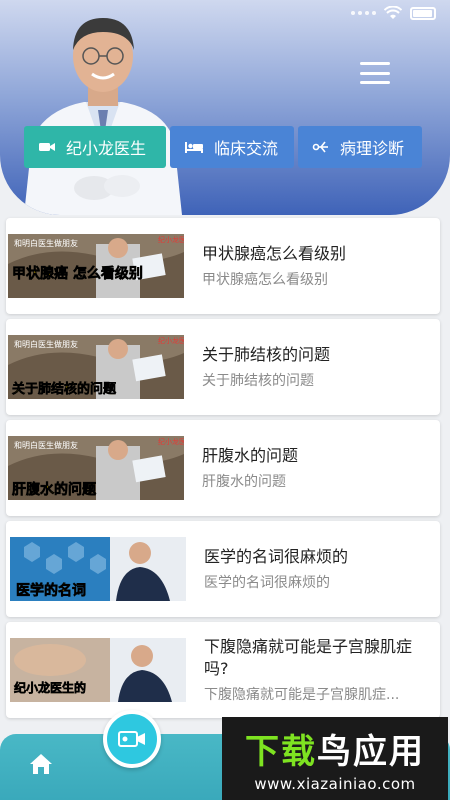 This screenshot has height=800, width=450. Describe the element at coordinates (375, 73) in the screenshot. I see `menu-button` at that location.